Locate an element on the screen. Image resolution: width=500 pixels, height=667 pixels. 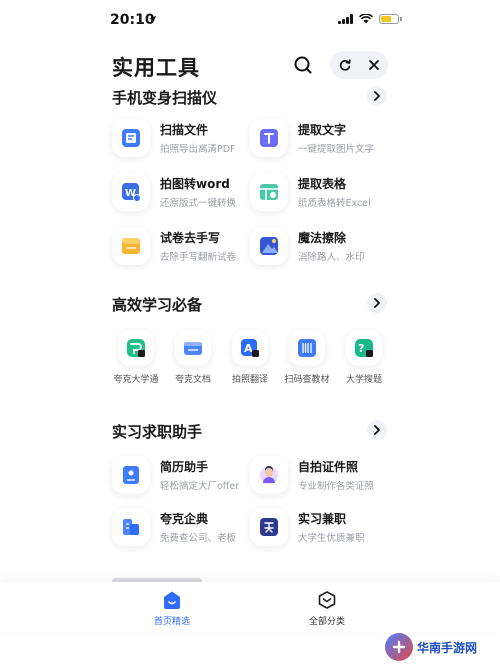
tool-name: 扫描文件 is located at coordinates (184, 130).